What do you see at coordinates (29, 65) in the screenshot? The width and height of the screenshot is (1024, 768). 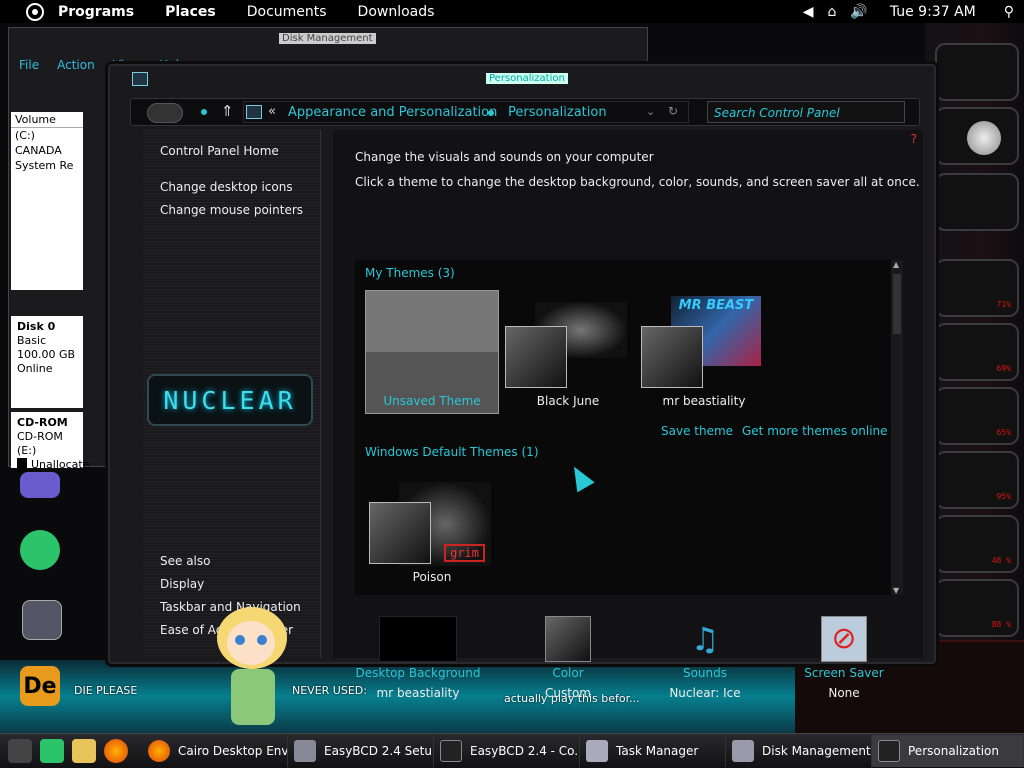 I see `menu-file: File` at bounding box center [29, 65].